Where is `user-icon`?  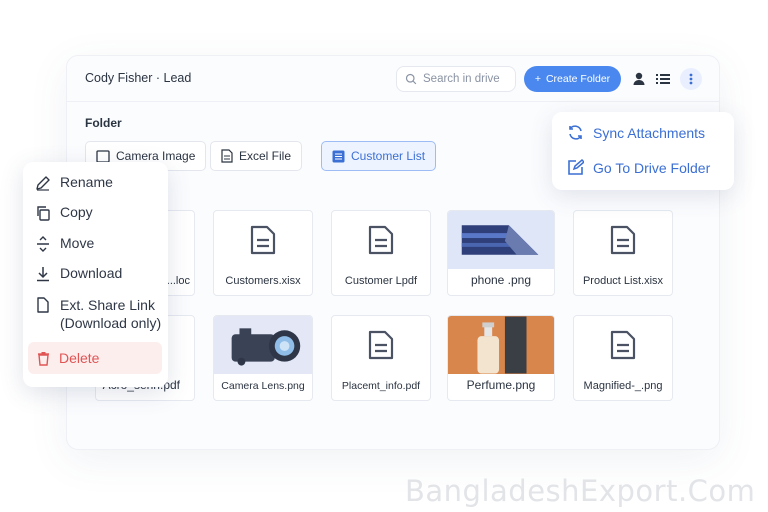
user-icon is located at coordinates (639, 79).